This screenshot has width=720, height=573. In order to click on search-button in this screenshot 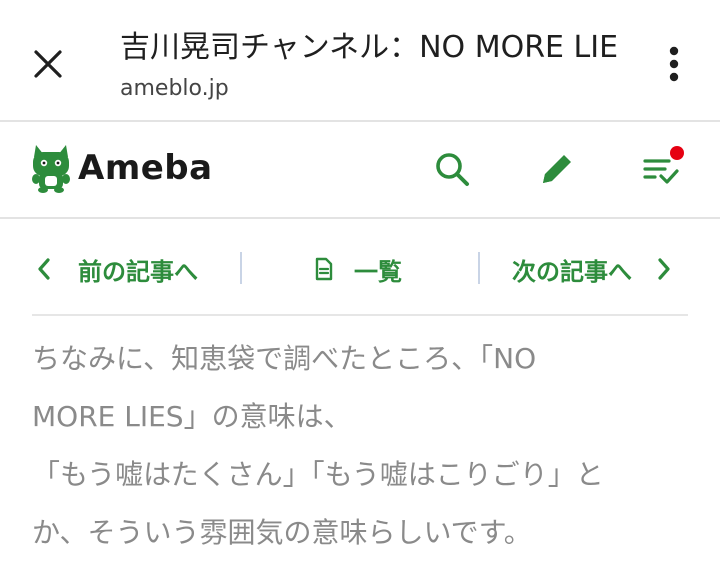, I will do `click(452, 169)`.